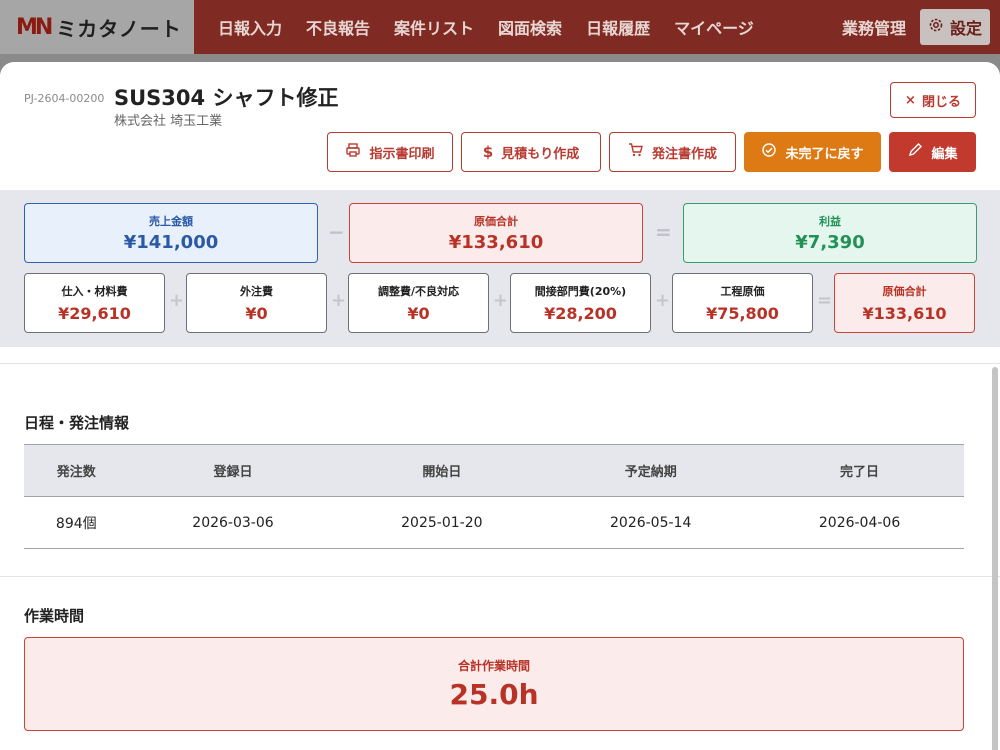  I want to click on profit-value: ¥7,390, so click(830, 242).